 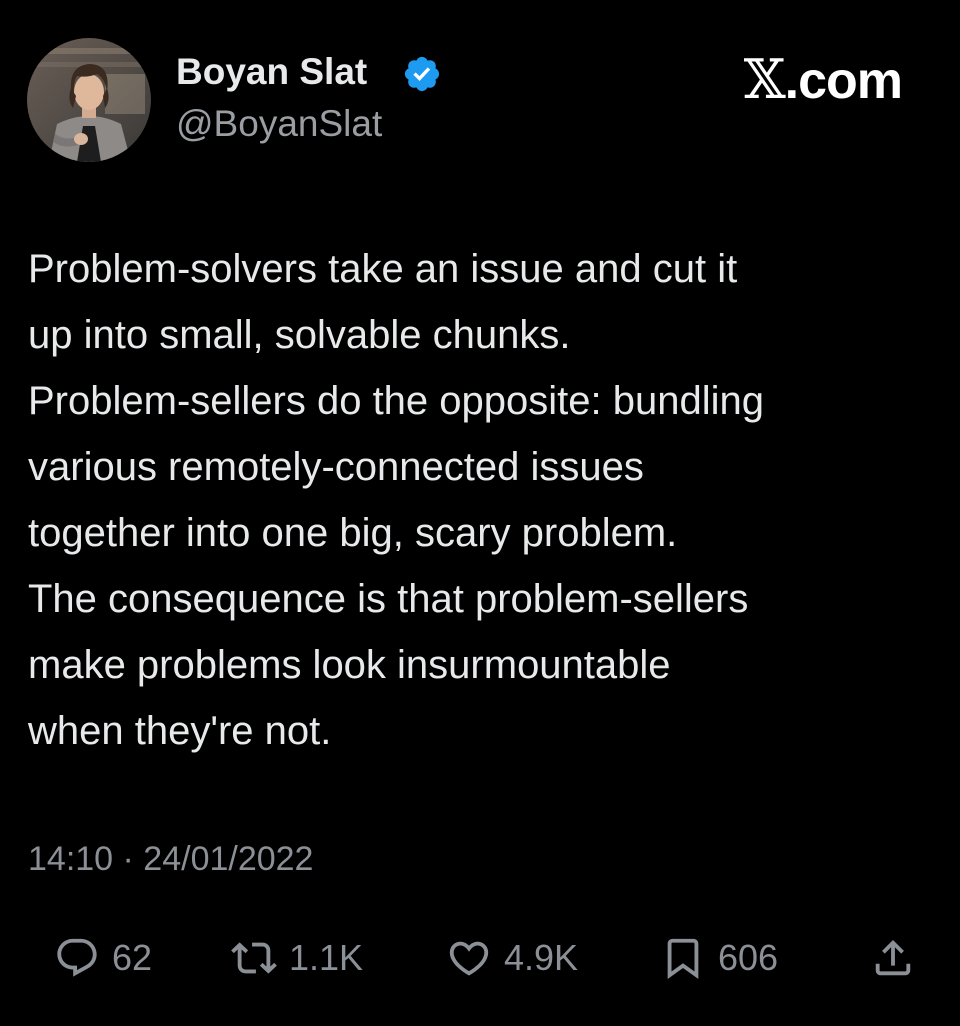 What do you see at coordinates (271, 72) in the screenshot?
I see `display-name: Boyan Slat` at bounding box center [271, 72].